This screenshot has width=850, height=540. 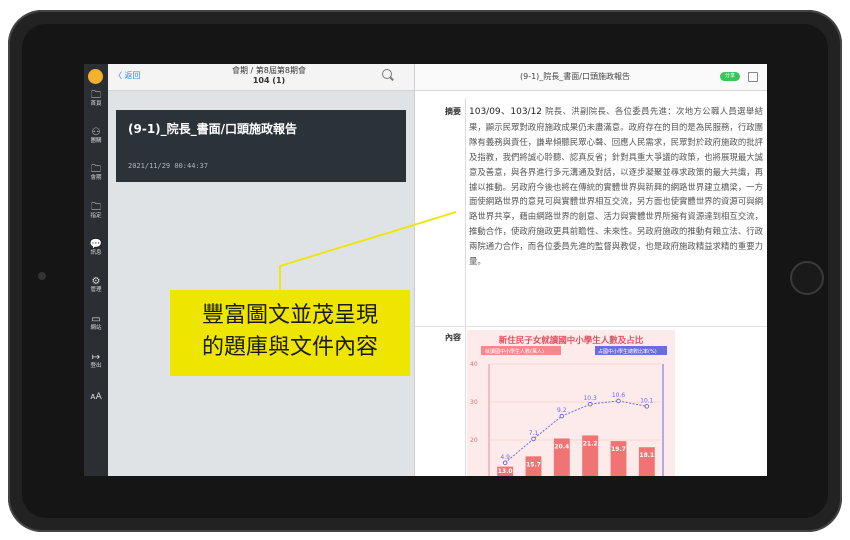 I want to click on promo-callout: 豐富圖文並茂呈現 的題庫與文件內容, so click(x=290, y=333).